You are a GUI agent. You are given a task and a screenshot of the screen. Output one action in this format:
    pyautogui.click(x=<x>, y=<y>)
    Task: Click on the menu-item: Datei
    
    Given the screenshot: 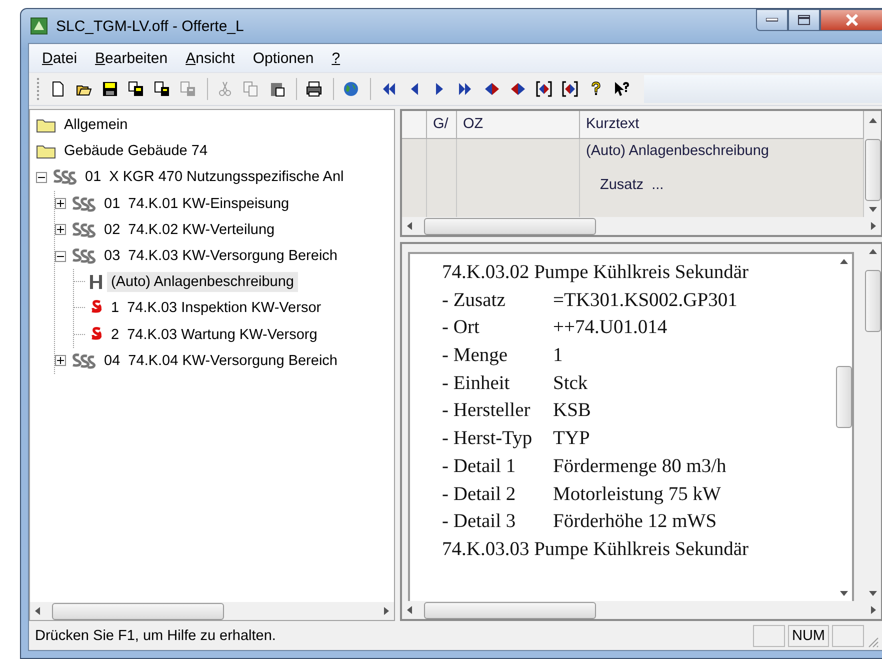 What is the action you would take?
    pyautogui.click(x=59, y=58)
    